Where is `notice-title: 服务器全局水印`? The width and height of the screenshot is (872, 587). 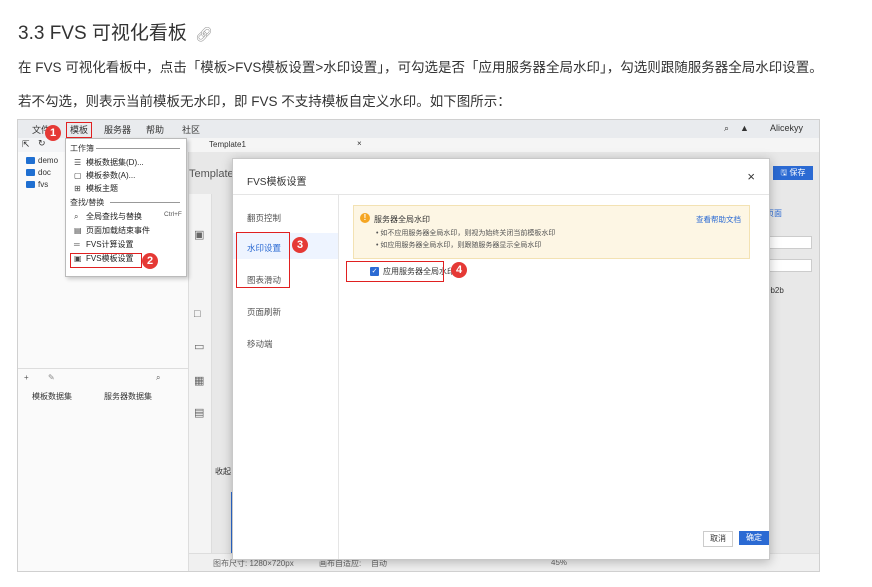 notice-title: 服务器全局水印 is located at coordinates (402, 219).